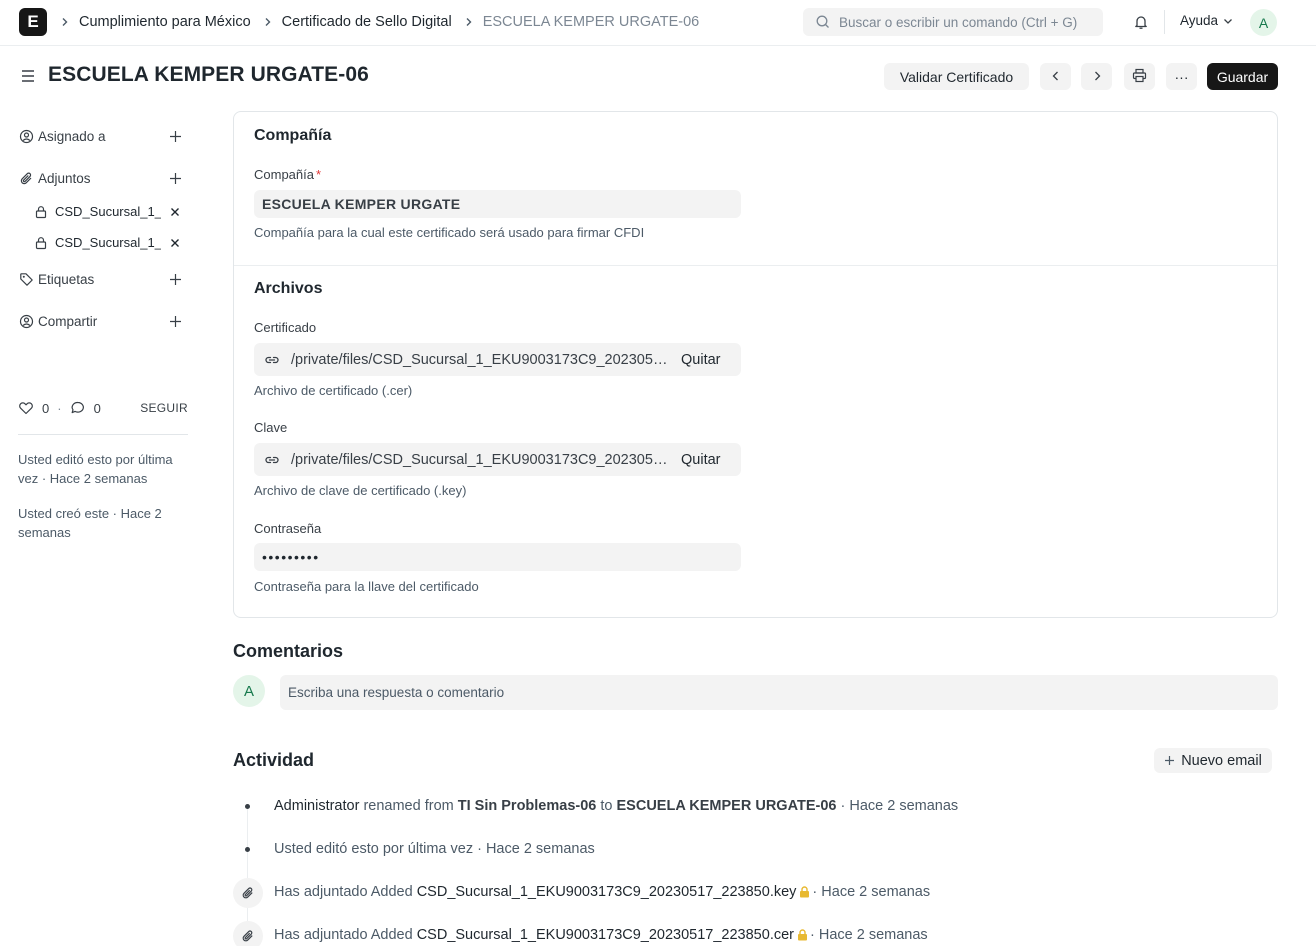  Describe the element at coordinates (90, 523) in the screenshot. I see `created-note: Usted creó este · Hace 2 semanas` at that location.